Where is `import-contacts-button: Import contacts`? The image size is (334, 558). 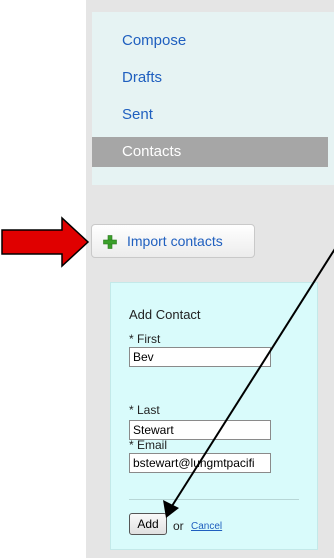 import-contacts-button: Import contacts is located at coordinates (173, 241).